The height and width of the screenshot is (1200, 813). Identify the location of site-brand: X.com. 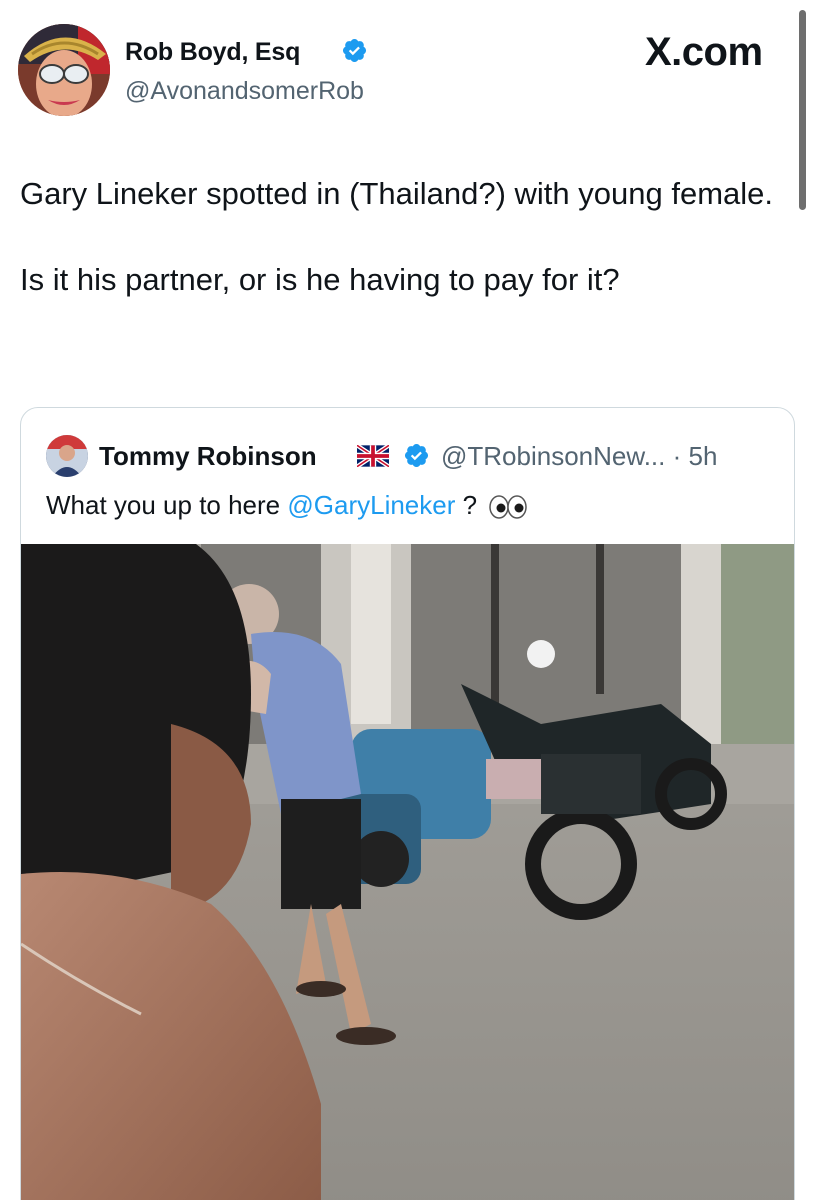
(704, 52).